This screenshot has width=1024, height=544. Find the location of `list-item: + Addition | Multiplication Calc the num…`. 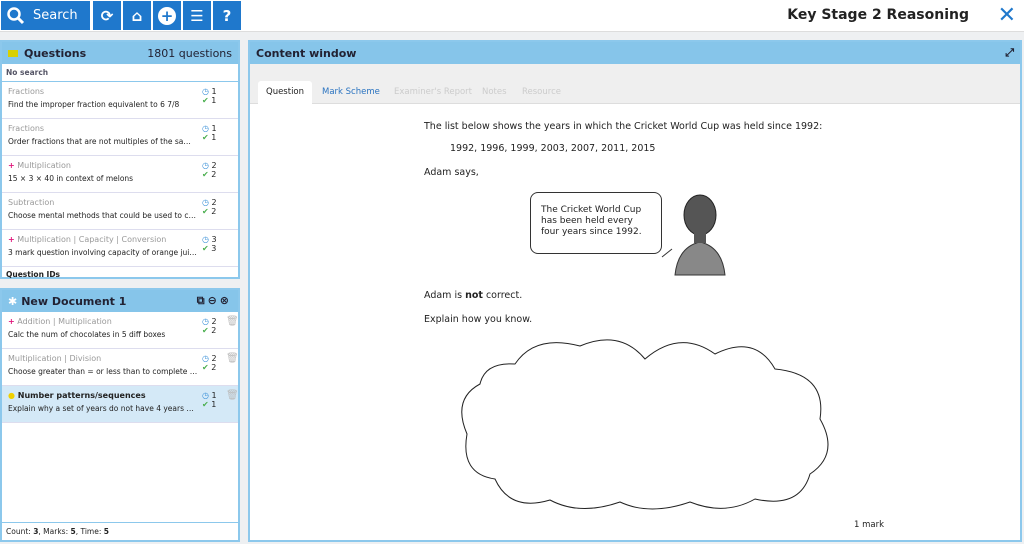

list-item: + Addition | Multiplication Calc the num… is located at coordinates (120, 330).